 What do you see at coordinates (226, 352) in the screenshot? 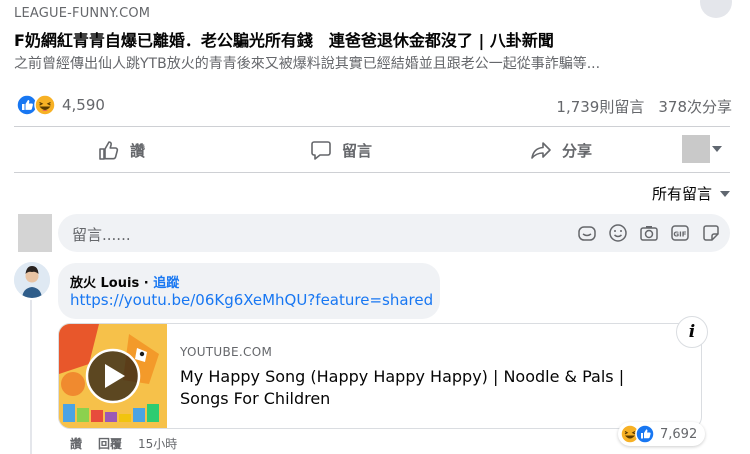
I see `card-domain: YOUTUBE.COM` at bounding box center [226, 352].